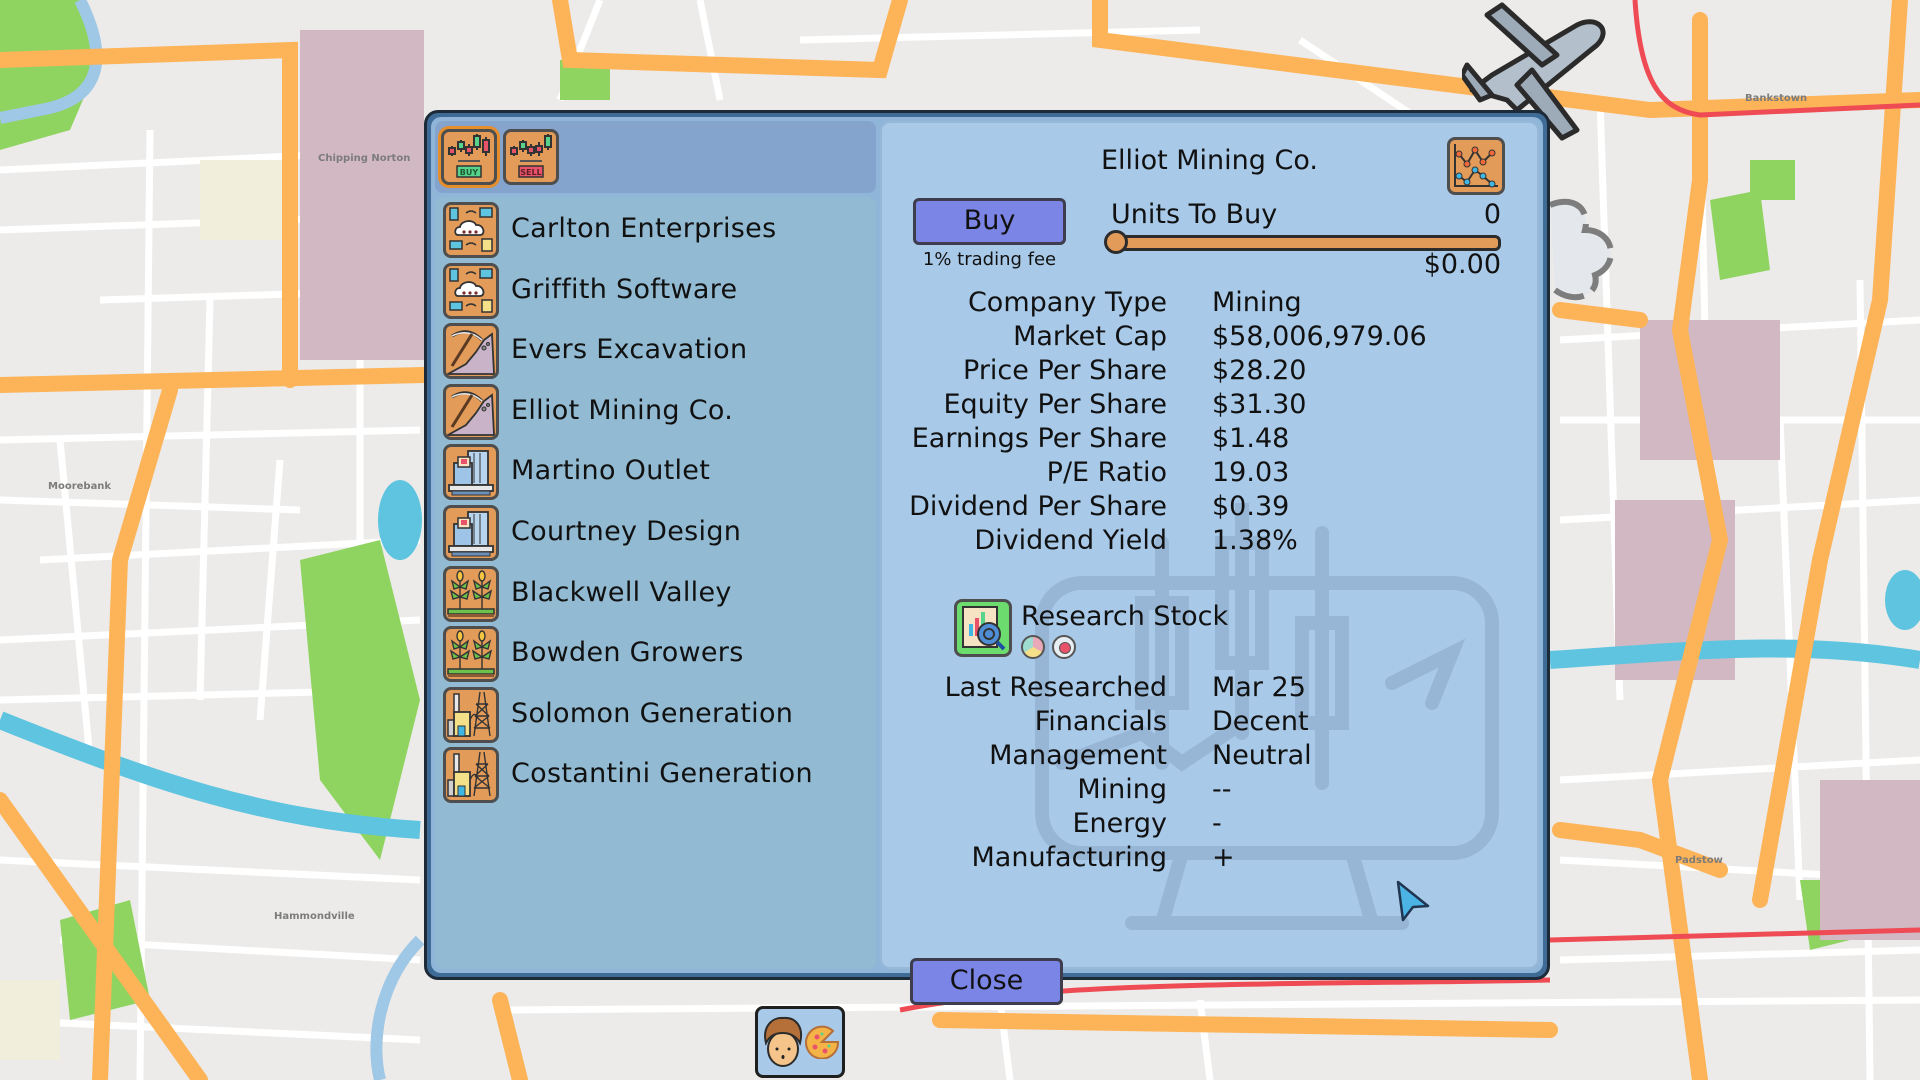 The height and width of the screenshot is (1080, 1920). Describe the element at coordinates (1209, 791) in the screenshot. I see `stat-row: Mining --` at that location.